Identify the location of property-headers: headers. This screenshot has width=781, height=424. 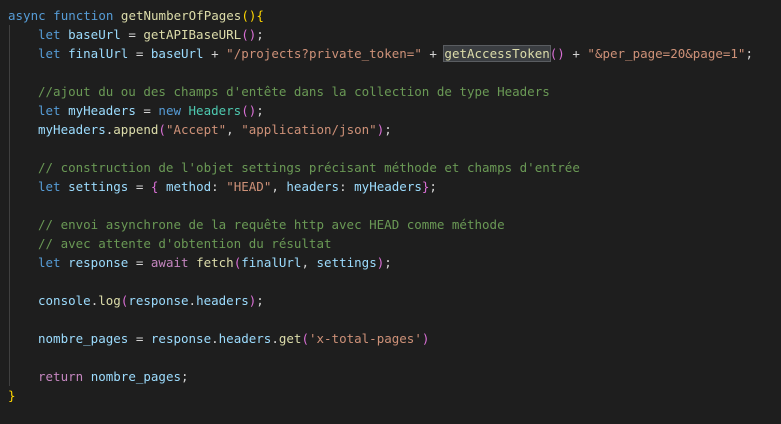
(222, 300).